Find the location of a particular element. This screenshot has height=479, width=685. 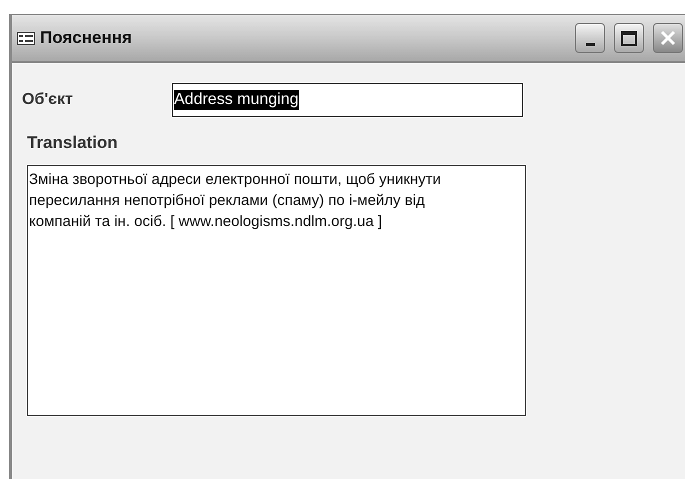

field-label: Translation is located at coordinates (73, 143).